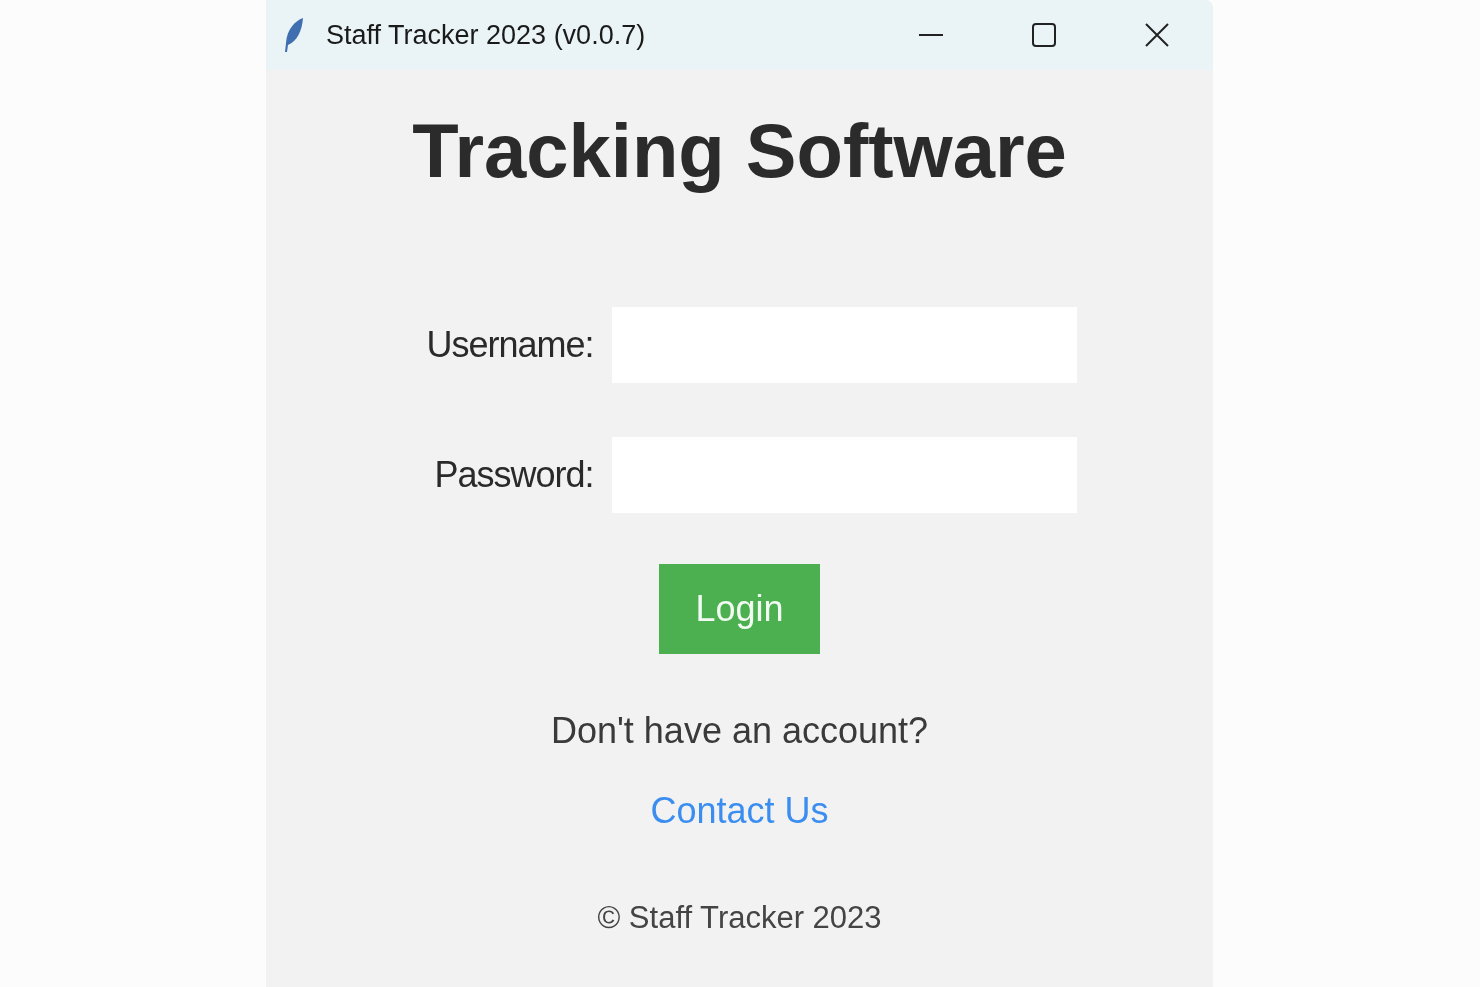  What do you see at coordinates (294, 35) in the screenshot?
I see `feather-icon` at bounding box center [294, 35].